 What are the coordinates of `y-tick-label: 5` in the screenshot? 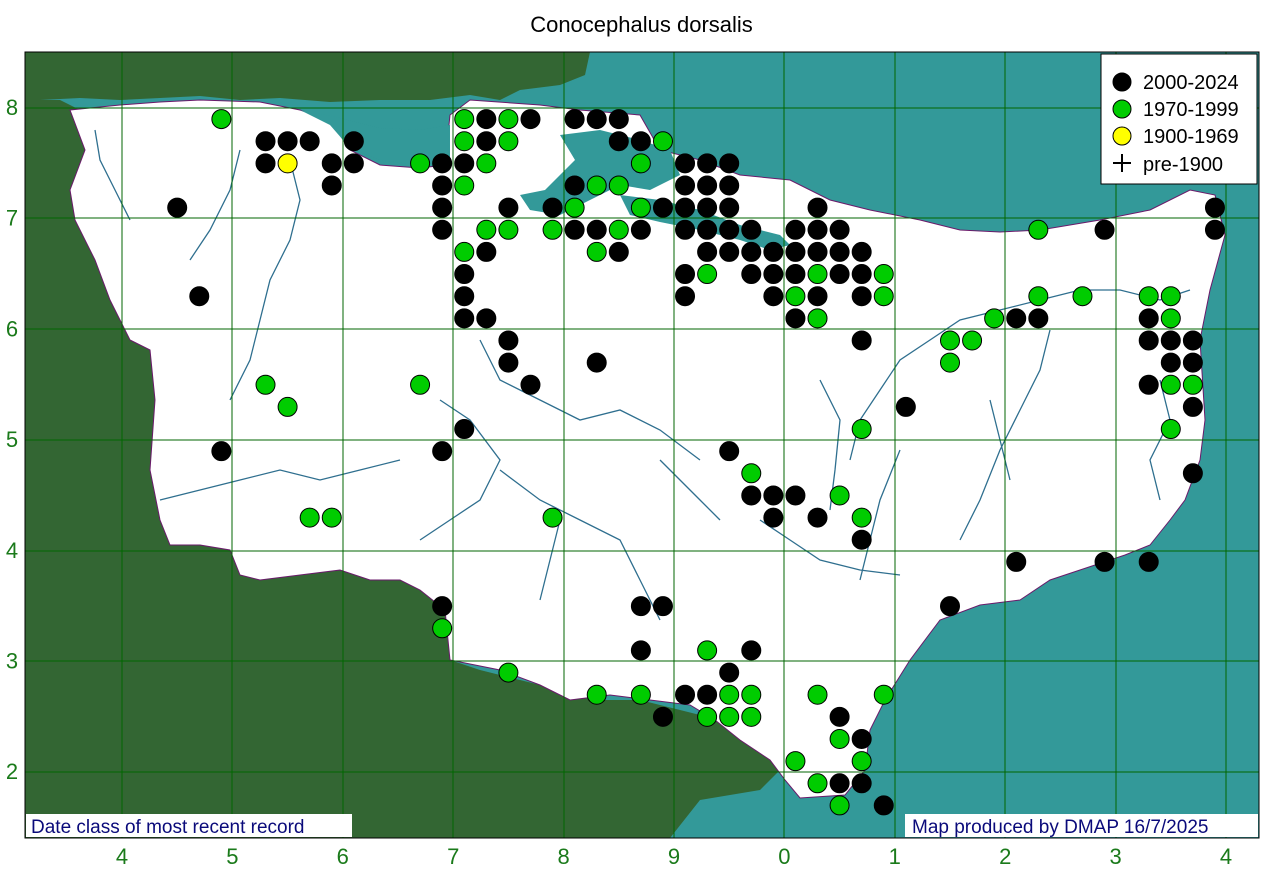 It's located at (12, 439).